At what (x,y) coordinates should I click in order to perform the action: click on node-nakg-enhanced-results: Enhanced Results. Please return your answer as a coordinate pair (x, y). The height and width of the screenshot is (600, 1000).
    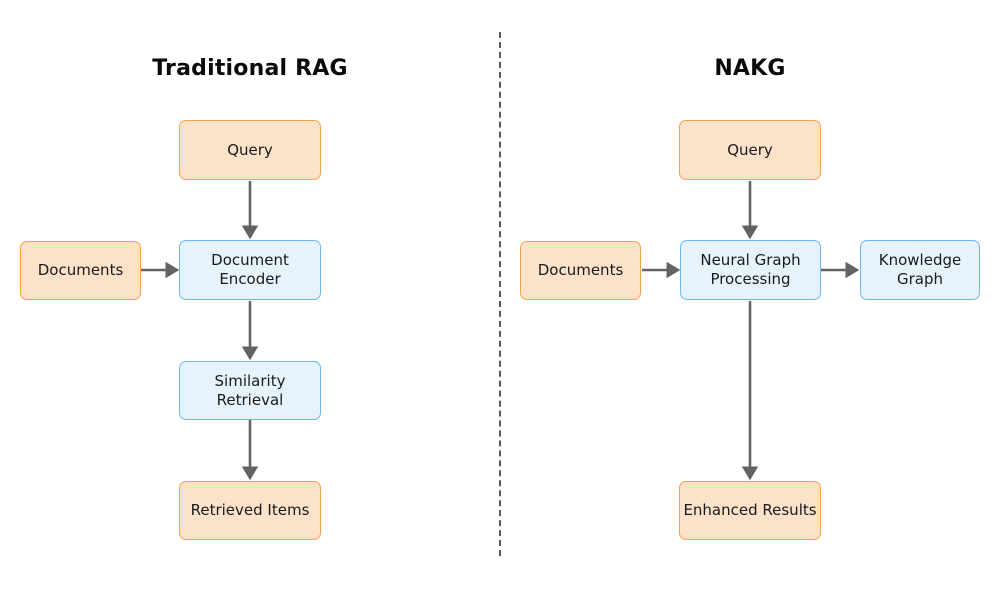
    Looking at the image, I should click on (750, 510).